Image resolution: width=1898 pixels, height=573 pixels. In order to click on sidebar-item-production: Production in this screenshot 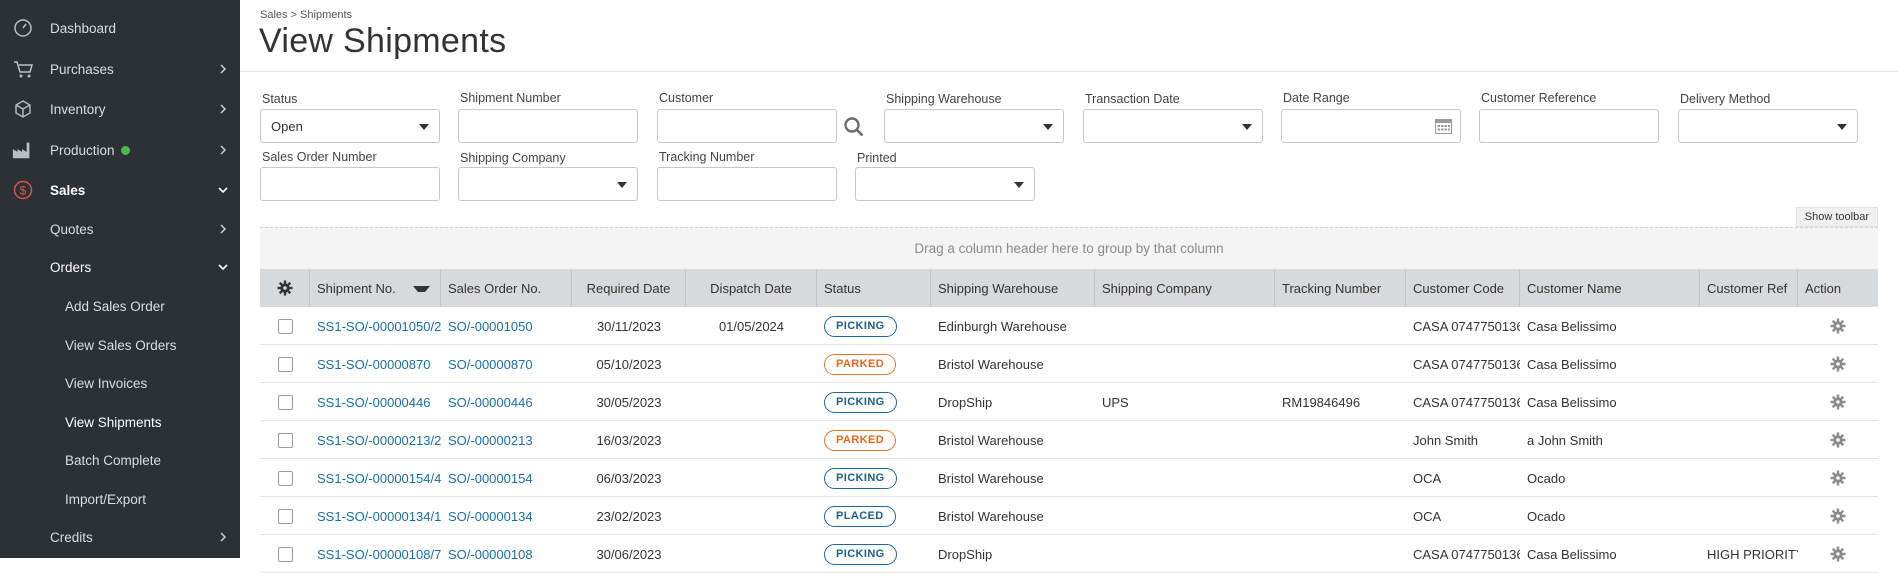, I will do `click(120, 150)`.